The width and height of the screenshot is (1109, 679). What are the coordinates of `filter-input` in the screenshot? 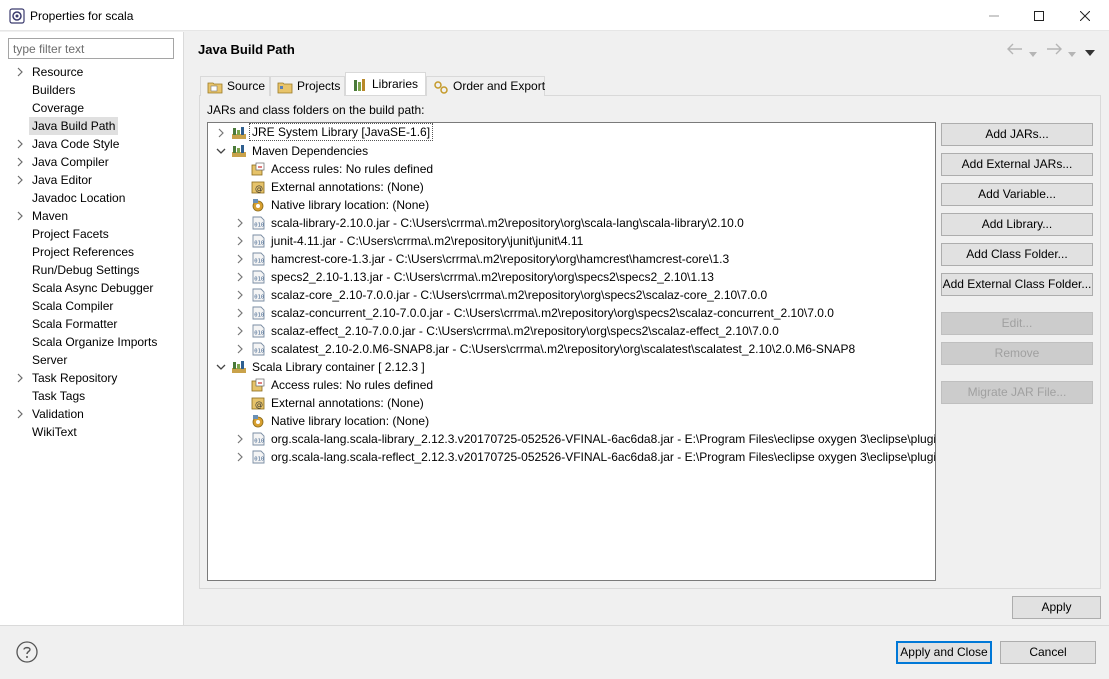 It's located at (91, 48).